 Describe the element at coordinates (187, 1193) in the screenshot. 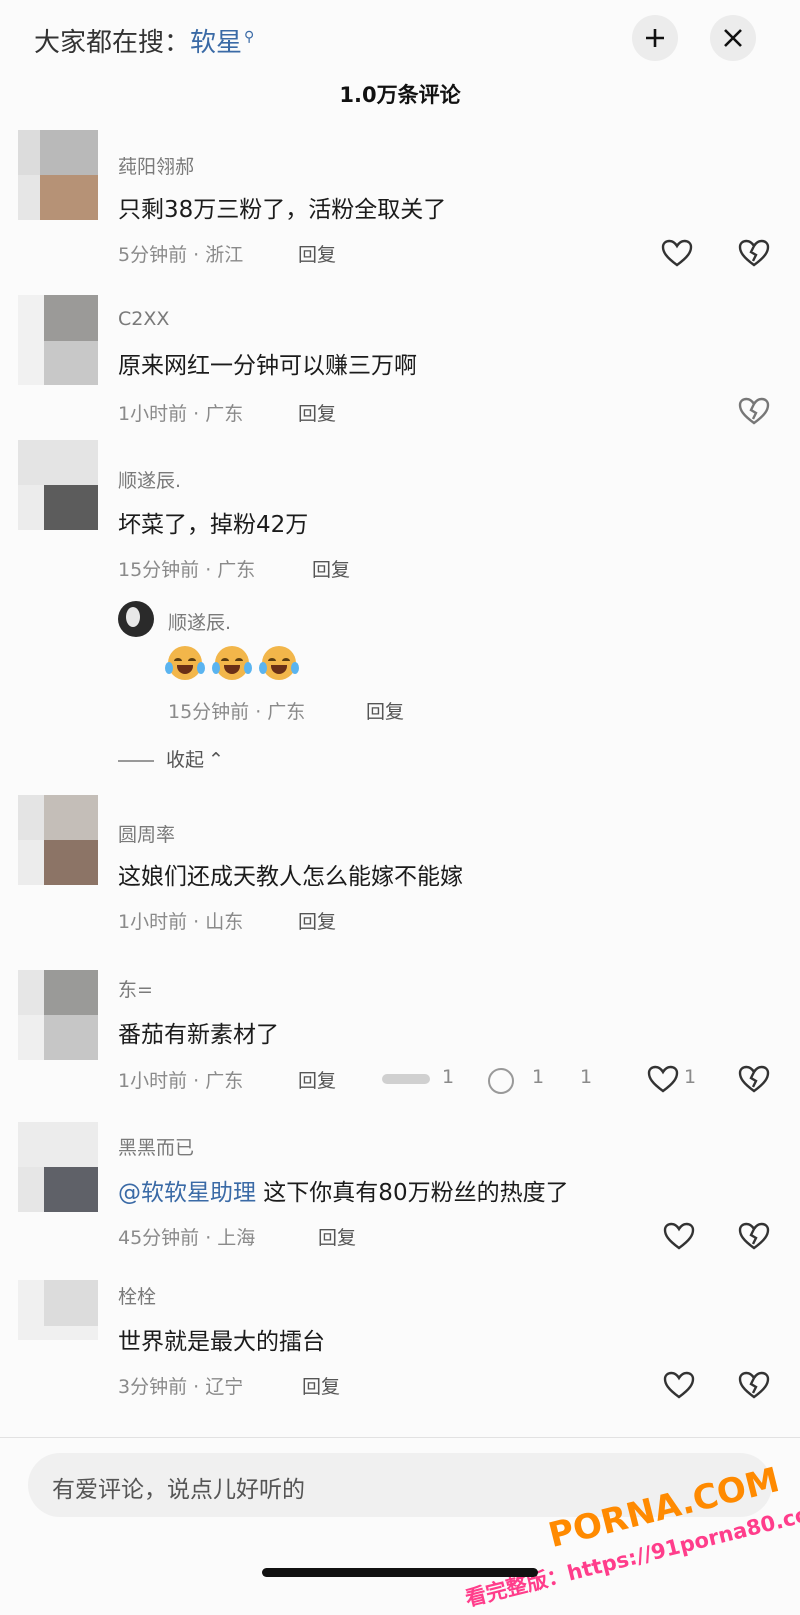

I see `mention-link: @软软星助理` at that location.